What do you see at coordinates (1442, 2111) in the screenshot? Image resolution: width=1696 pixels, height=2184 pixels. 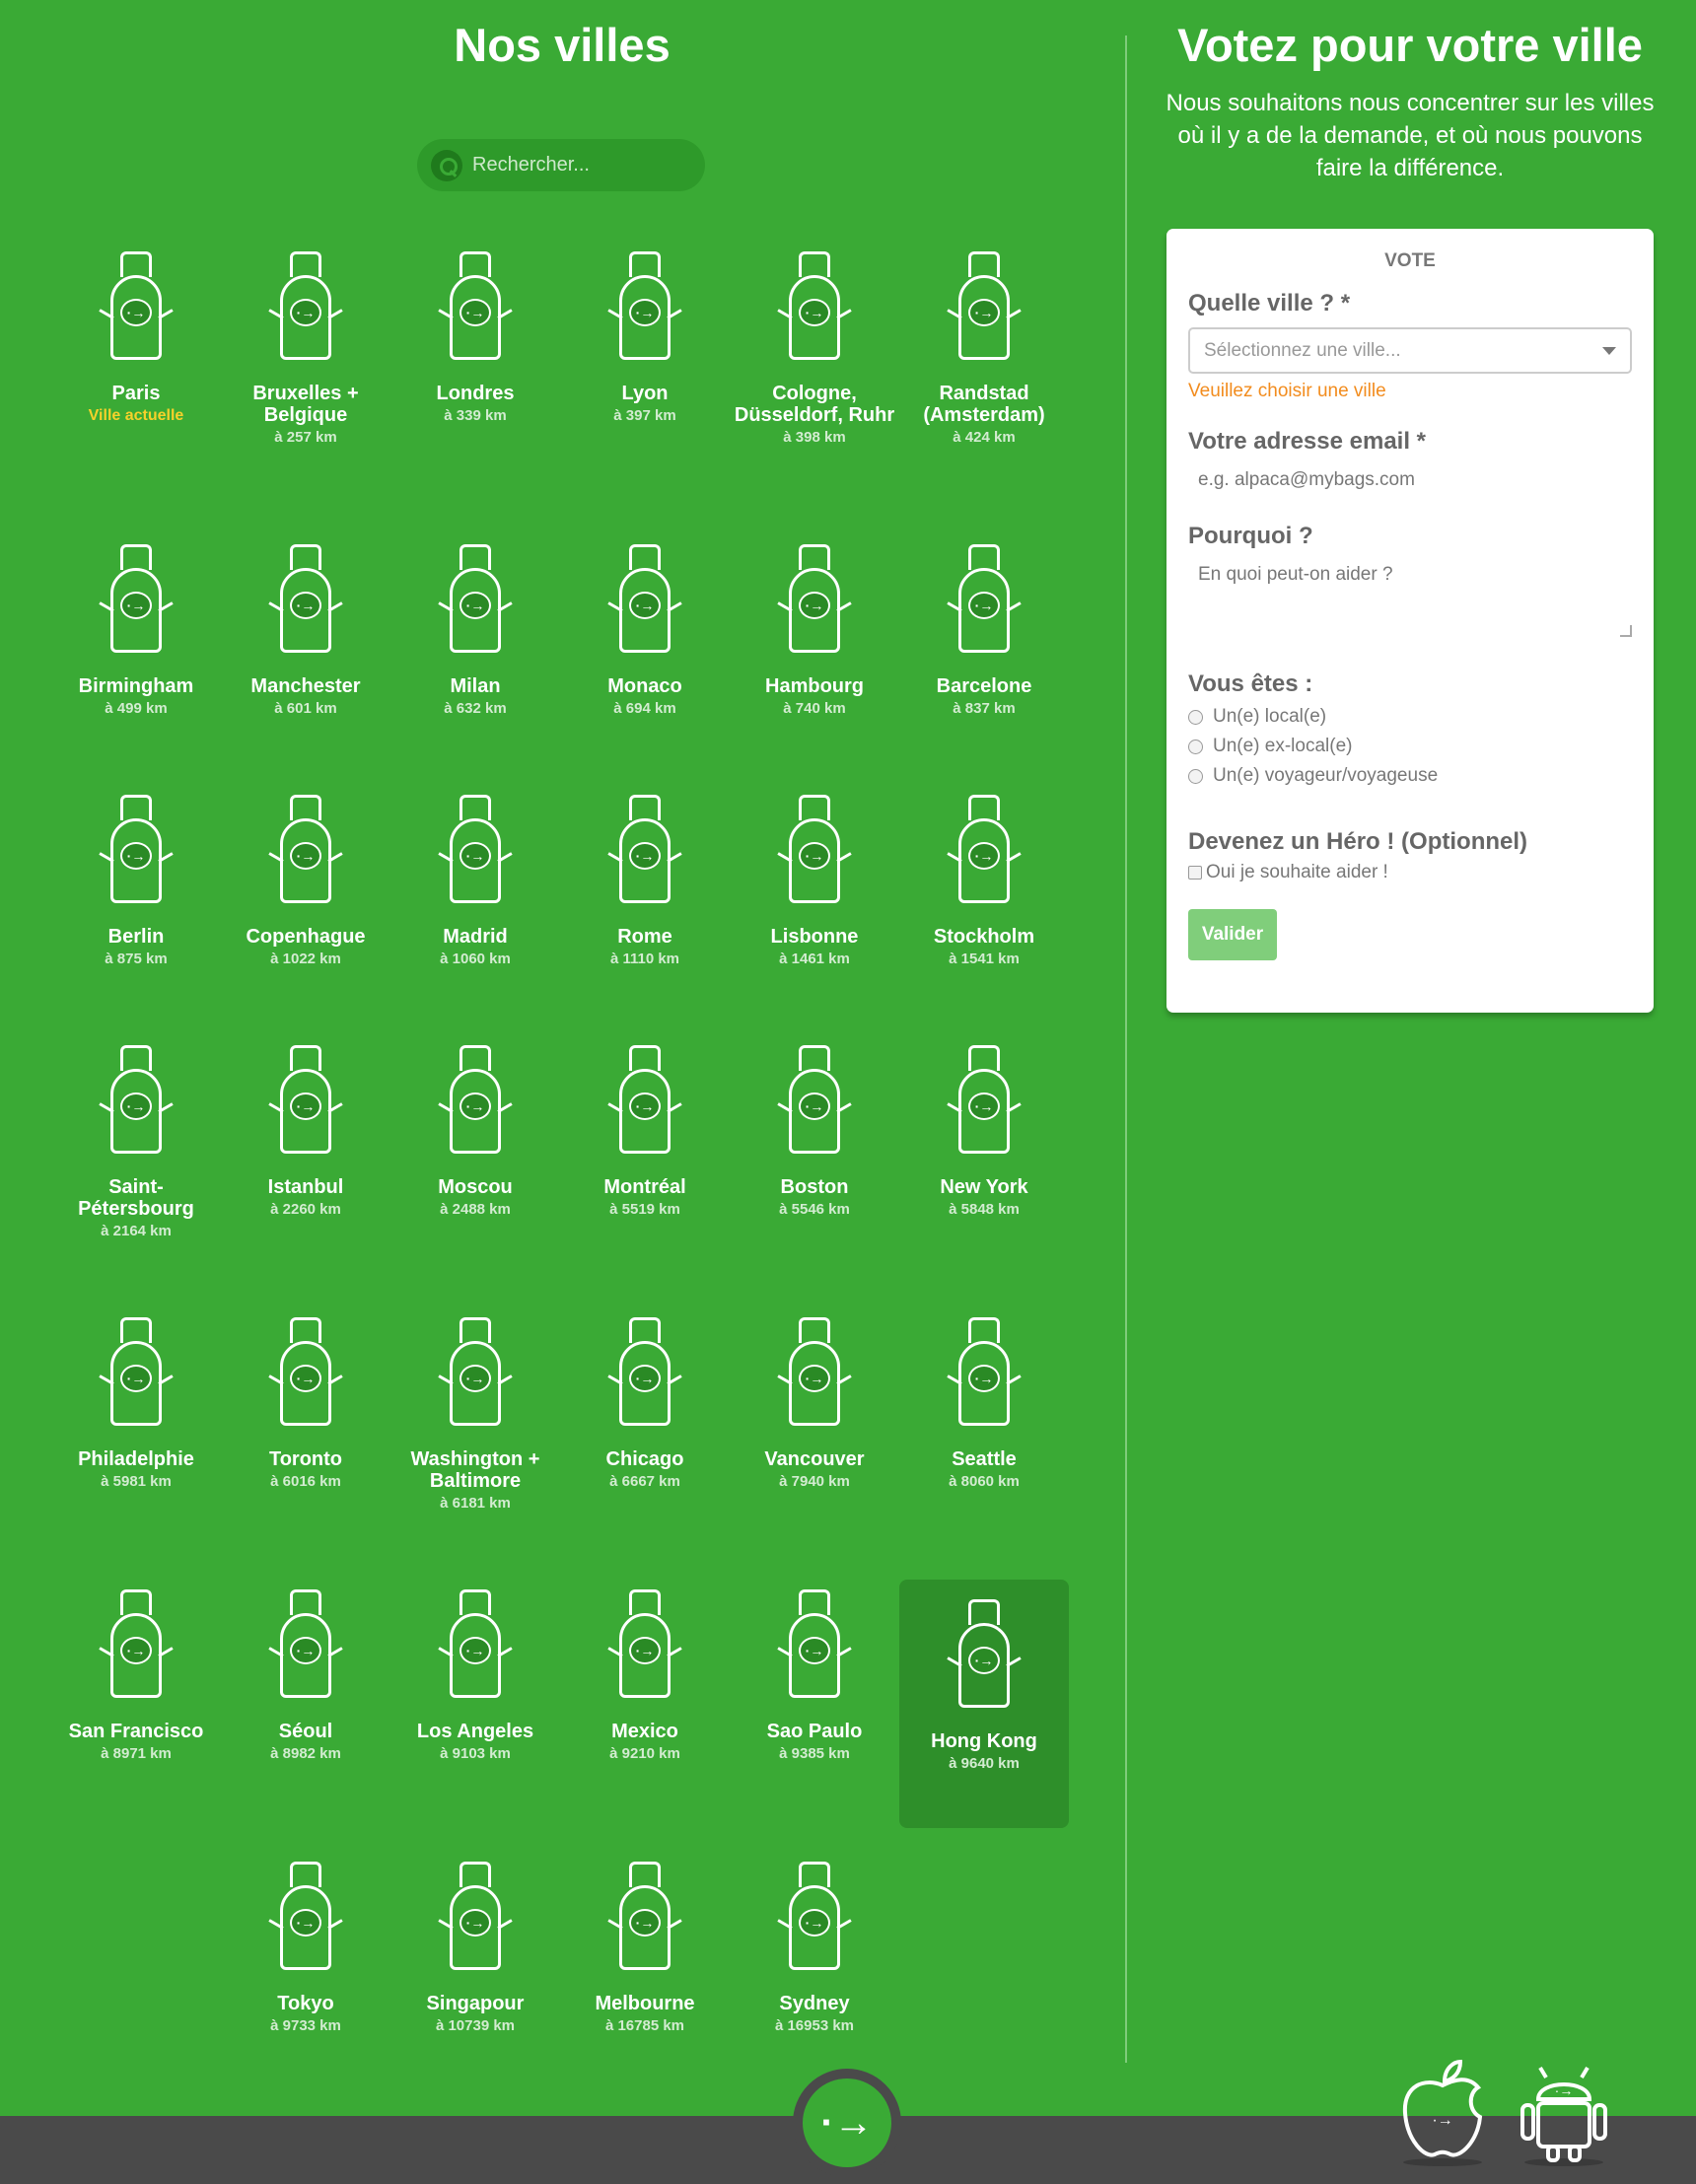 I see `apple-icon: ·→` at bounding box center [1442, 2111].